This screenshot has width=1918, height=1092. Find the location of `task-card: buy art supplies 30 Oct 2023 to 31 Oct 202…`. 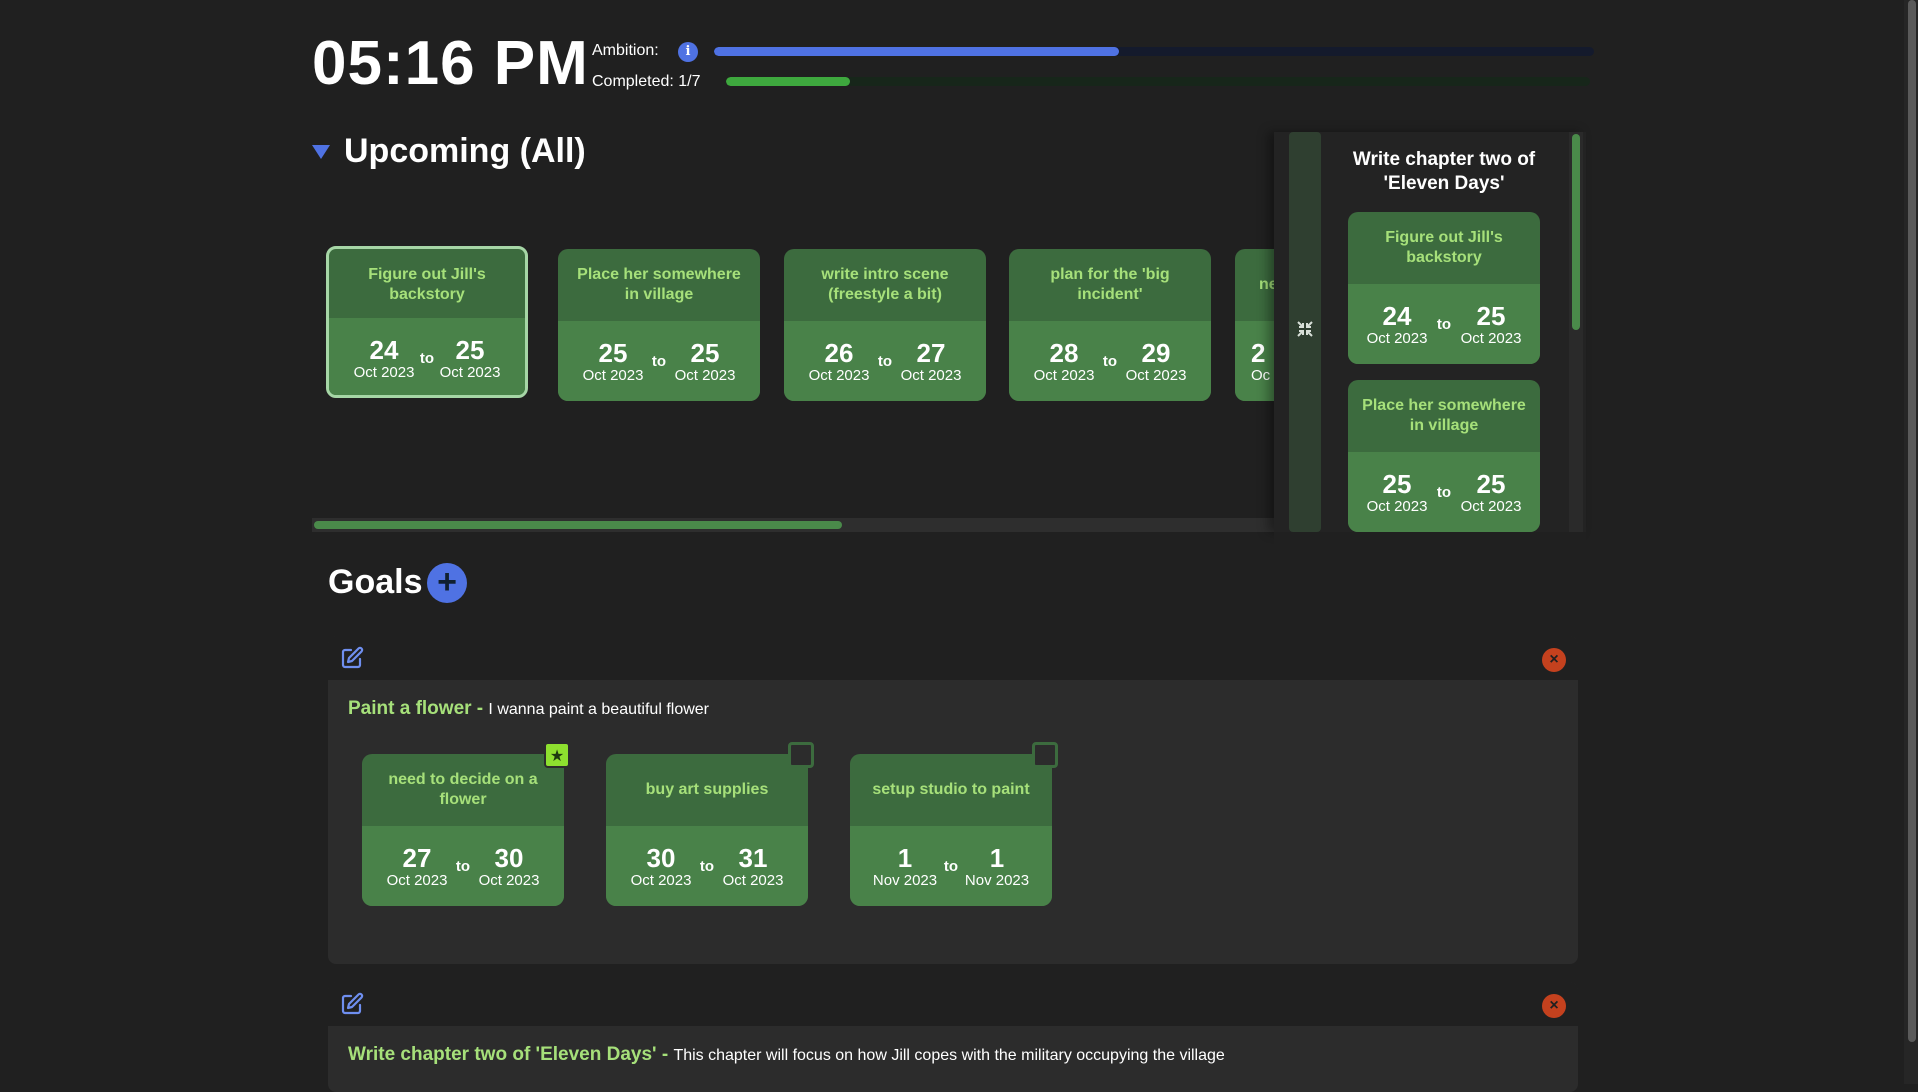

task-card: buy art supplies 30 Oct 2023 to 31 Oct 202… is located at coordinates (707, 830).